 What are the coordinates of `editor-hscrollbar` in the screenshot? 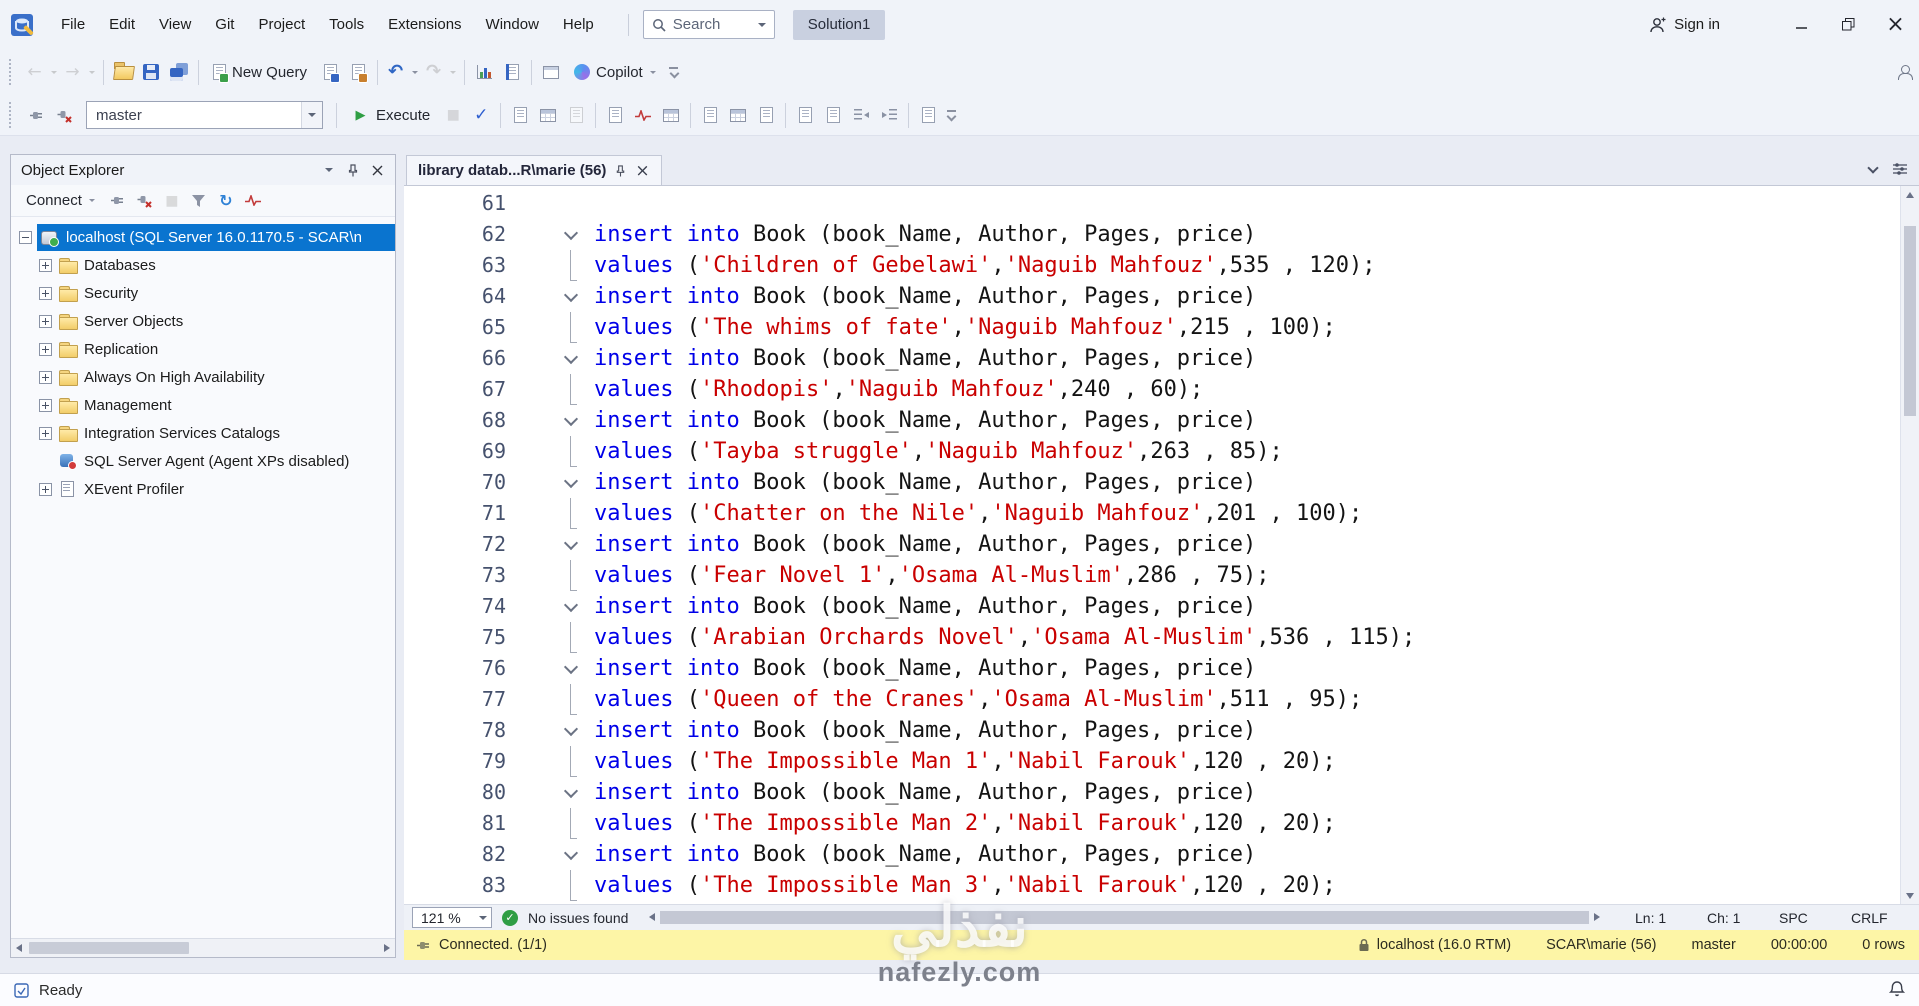 It's located at (1124, 918).